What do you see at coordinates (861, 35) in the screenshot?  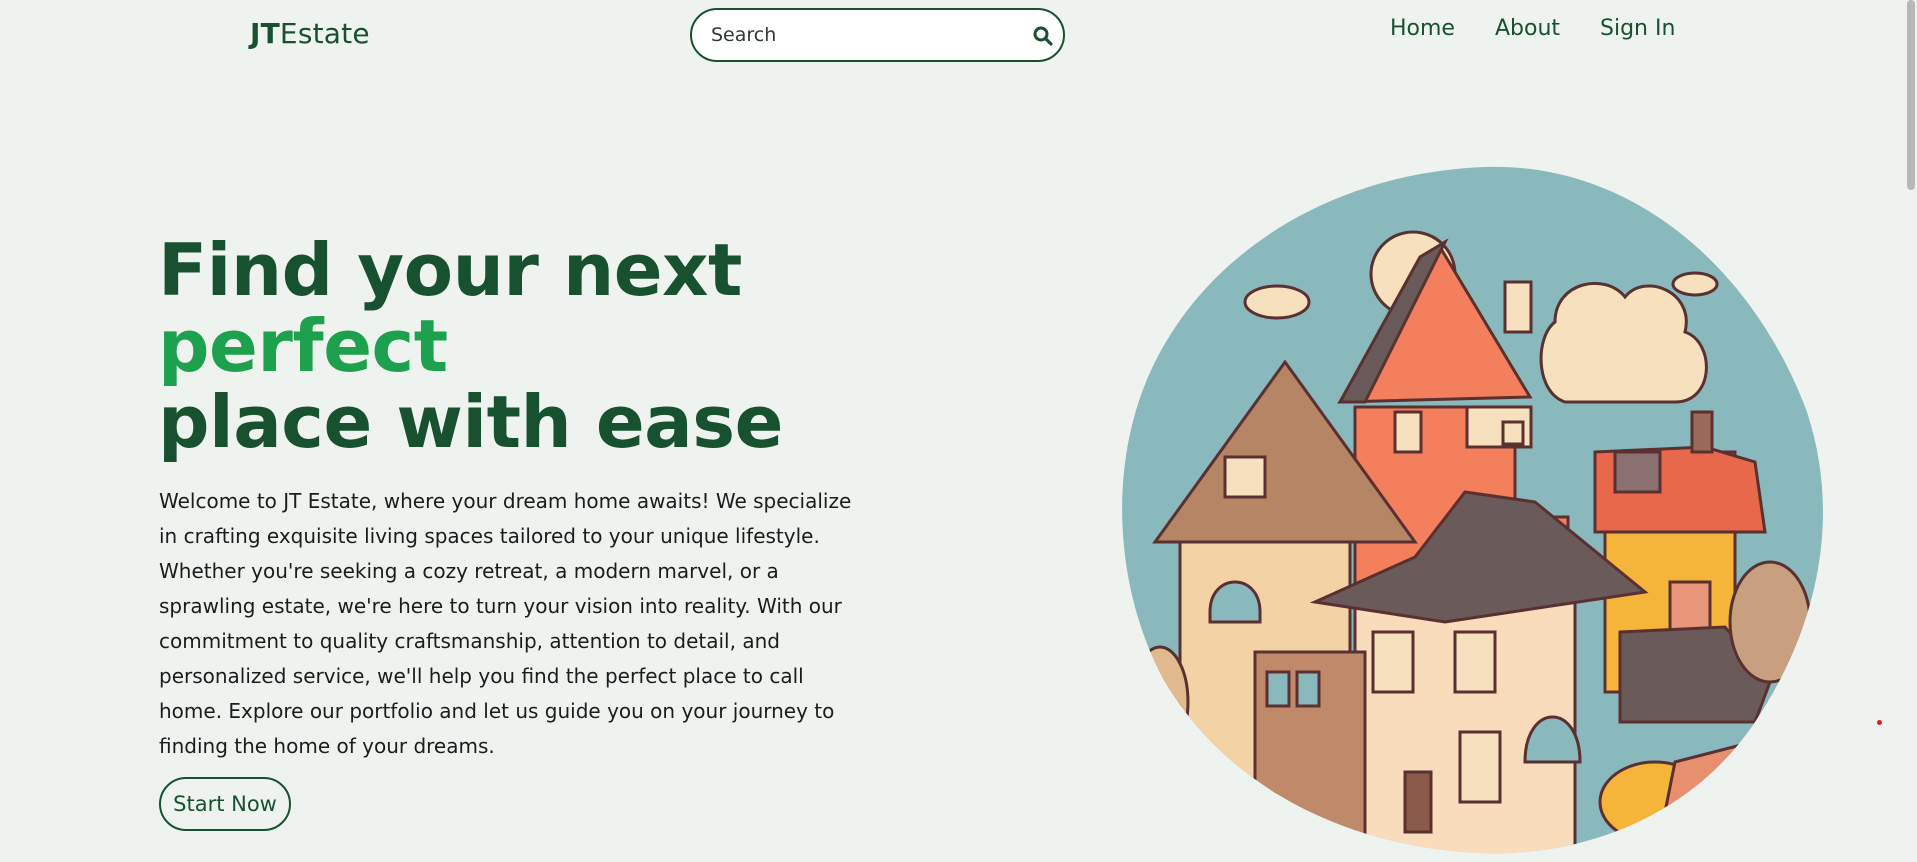 I see `search-input` at bounding box center [861, 35].